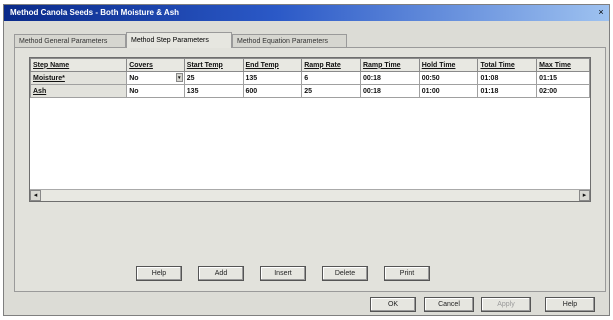 The width and height of the screenshot is (613, 320). I want to click on tab-step-parameters: Method Step Parameters, so click(179, 40).